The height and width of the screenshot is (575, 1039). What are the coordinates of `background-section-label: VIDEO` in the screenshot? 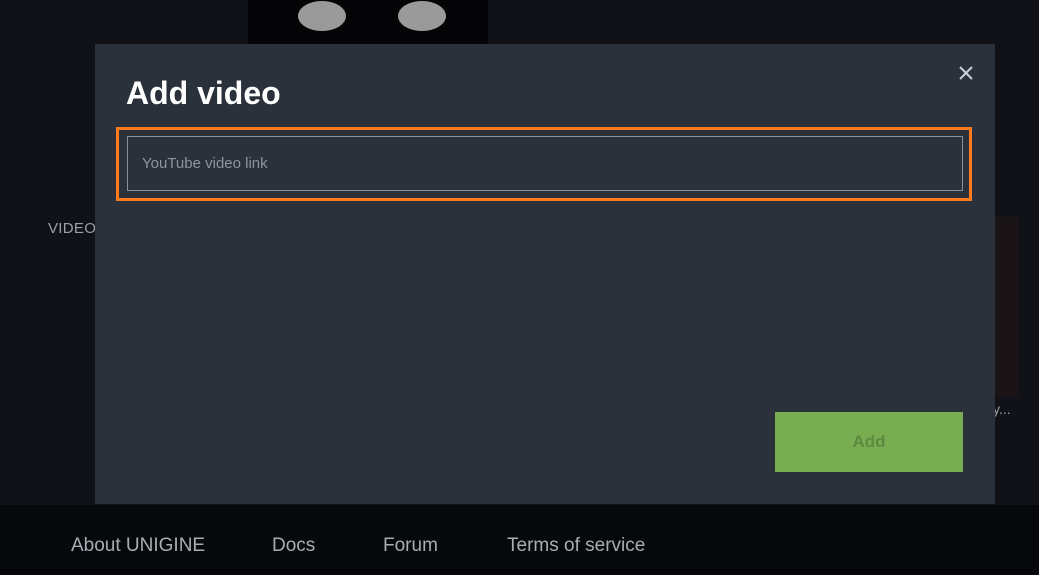 It's located at (72, 228).